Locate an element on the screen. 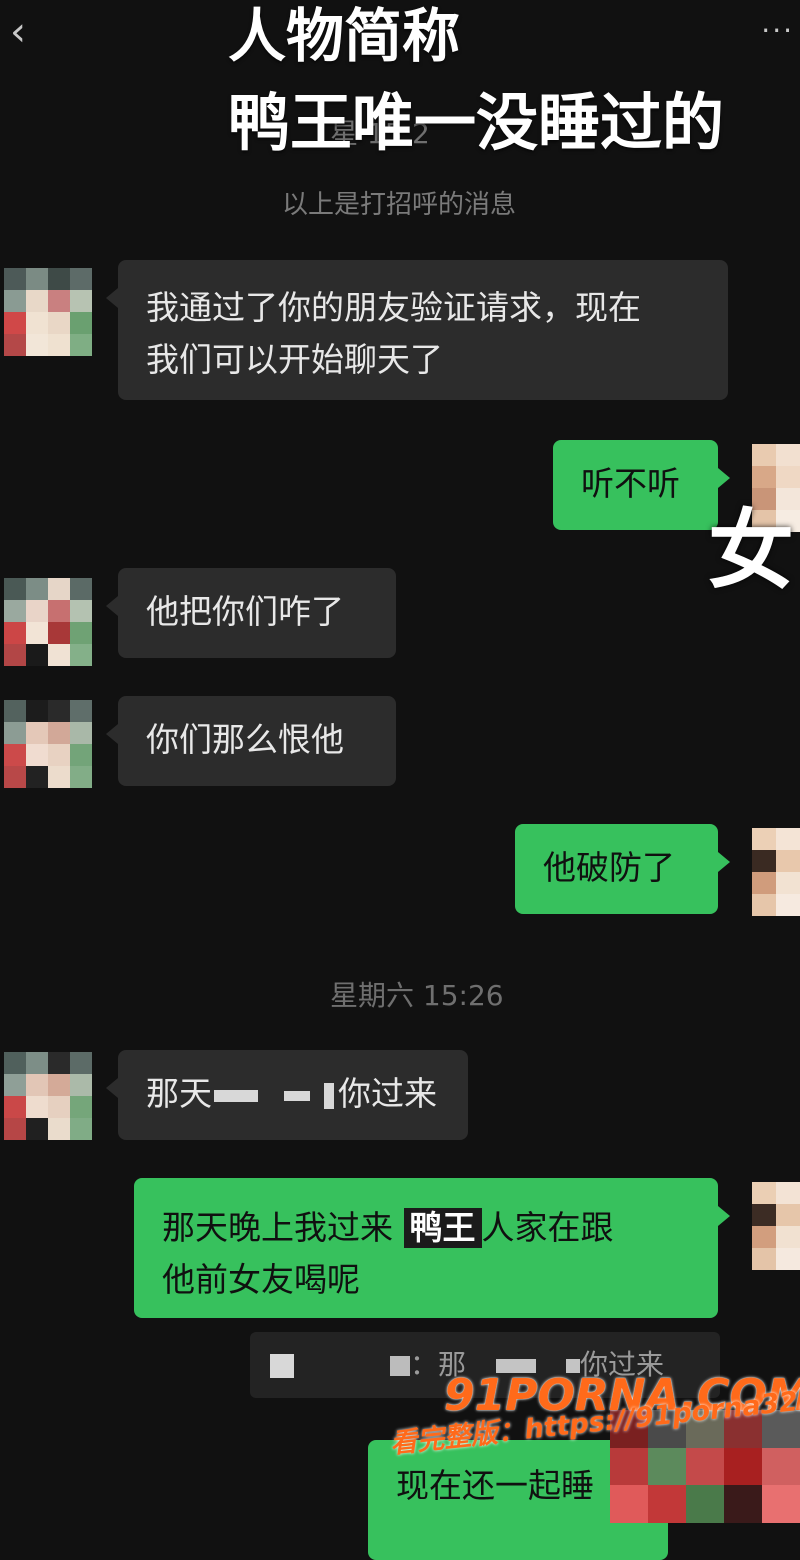  message-text: 你们那么恨他 is located at coordinates (245, 739).